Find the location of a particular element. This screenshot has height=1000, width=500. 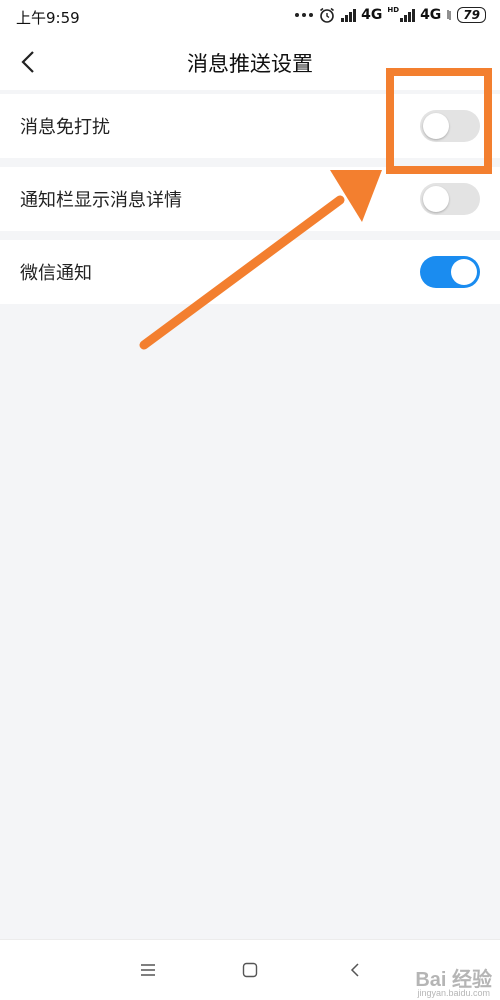

setting-label: 通知栏显示消息详情 is located at coordinates (101, 200).